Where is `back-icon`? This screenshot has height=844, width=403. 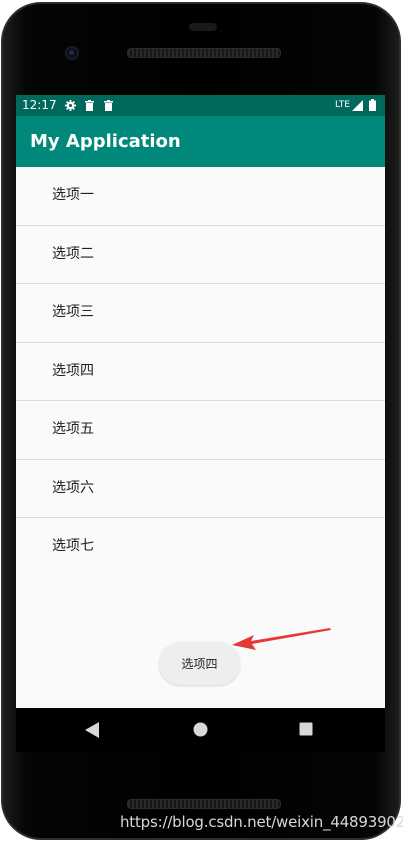
back-icon is located at coordinates (92, 730).